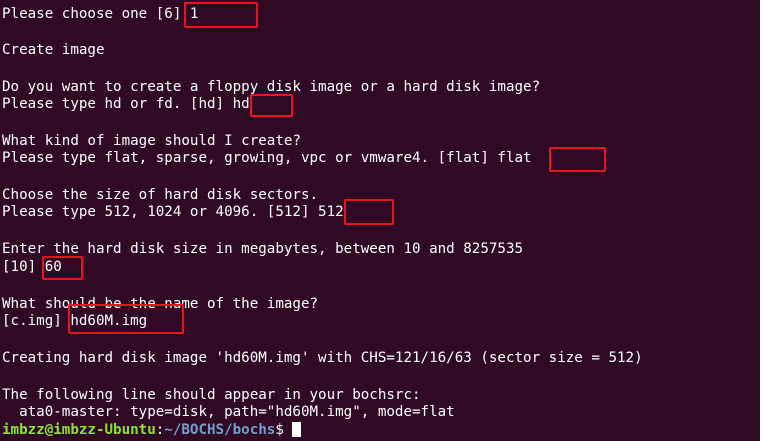 This screenshot has width=765, height=441. I want to click on image-name-line: [c.img] hd60M.img, so click(74, 321).